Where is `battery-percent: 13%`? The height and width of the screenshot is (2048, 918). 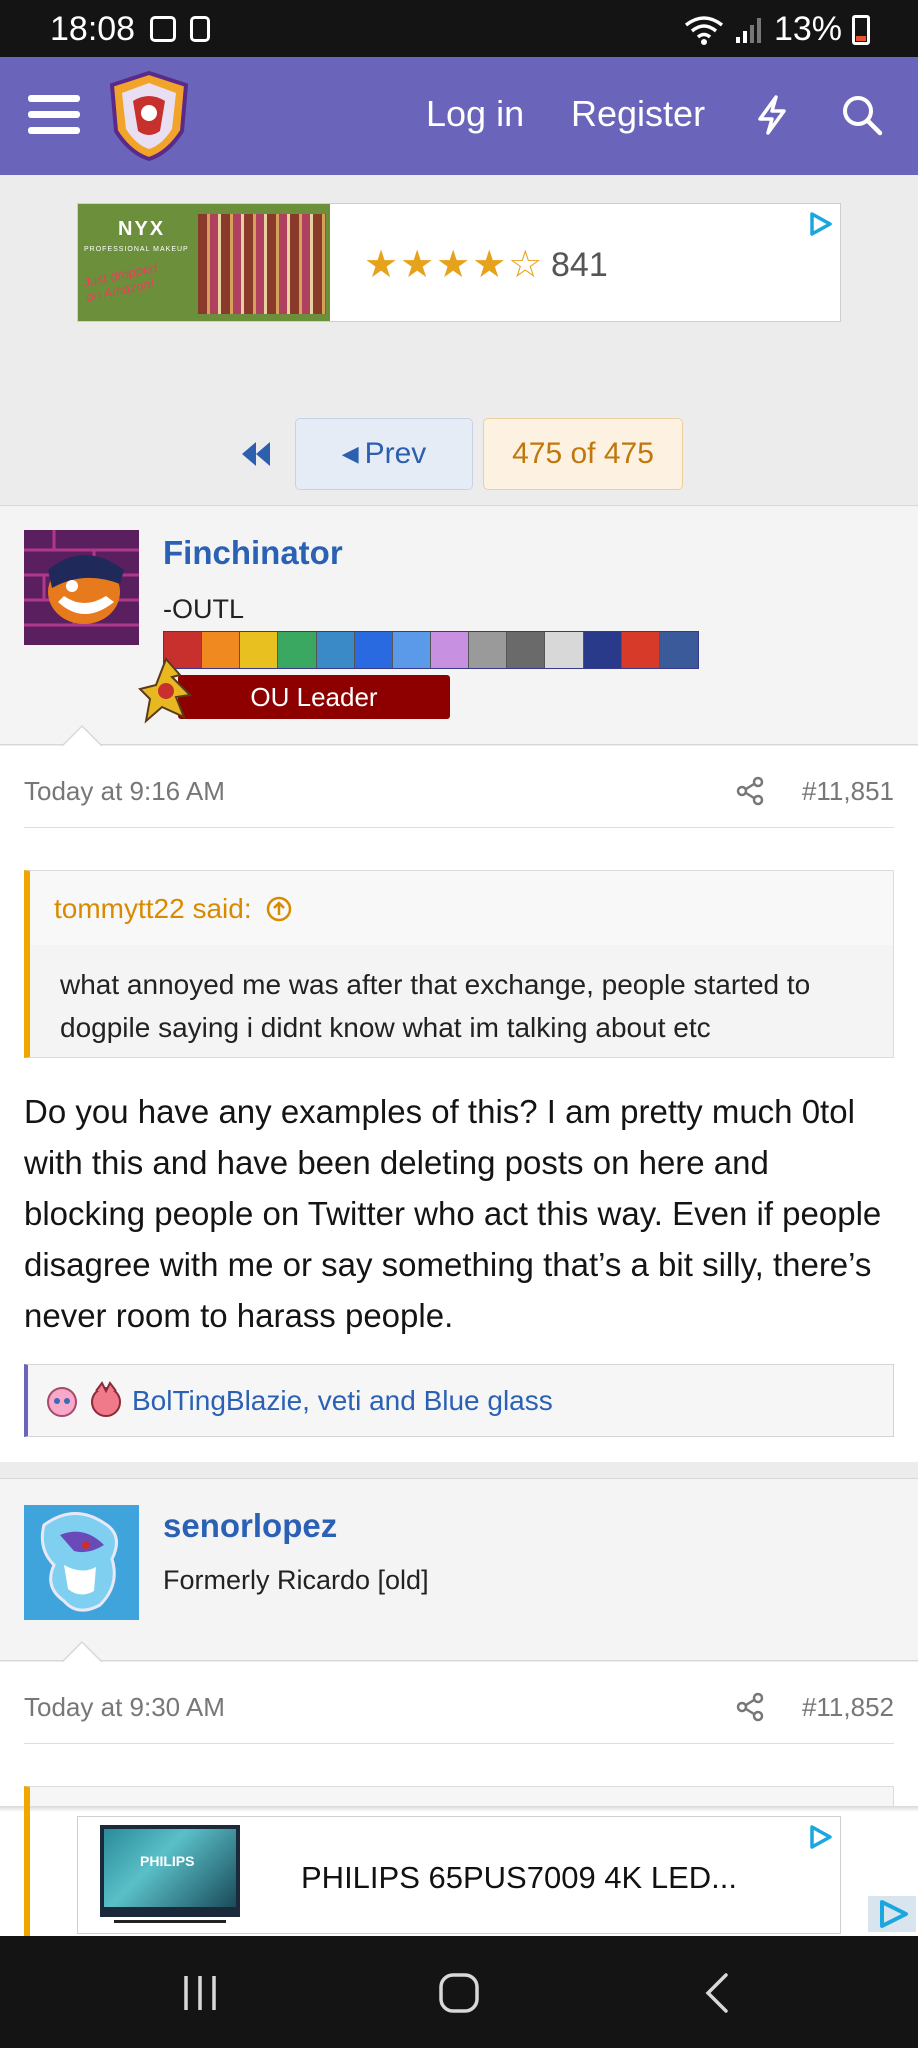
battery-percent: 13% is located at coordinates (807, 29).